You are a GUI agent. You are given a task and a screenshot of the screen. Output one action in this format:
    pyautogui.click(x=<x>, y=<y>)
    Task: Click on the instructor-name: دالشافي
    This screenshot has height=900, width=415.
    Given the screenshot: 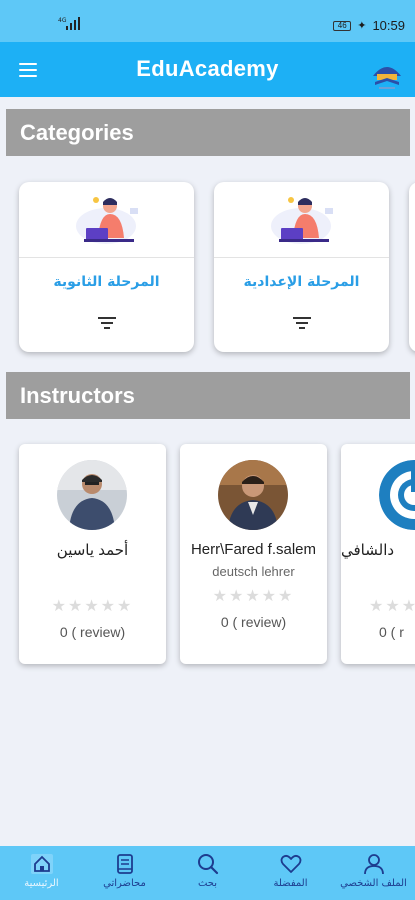 What is the action you would take?
    pyautogui.click(x=368, y=550)
    